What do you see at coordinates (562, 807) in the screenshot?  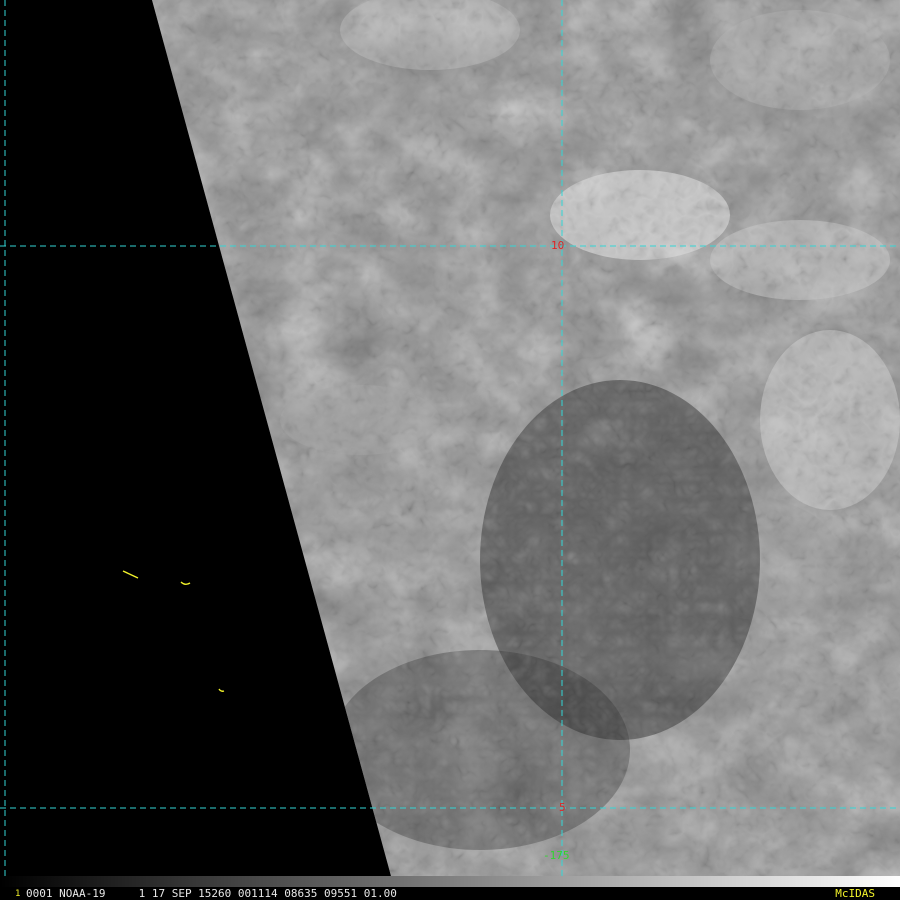 I see `lat-label-5: 5` at bounding box center [562, 807].